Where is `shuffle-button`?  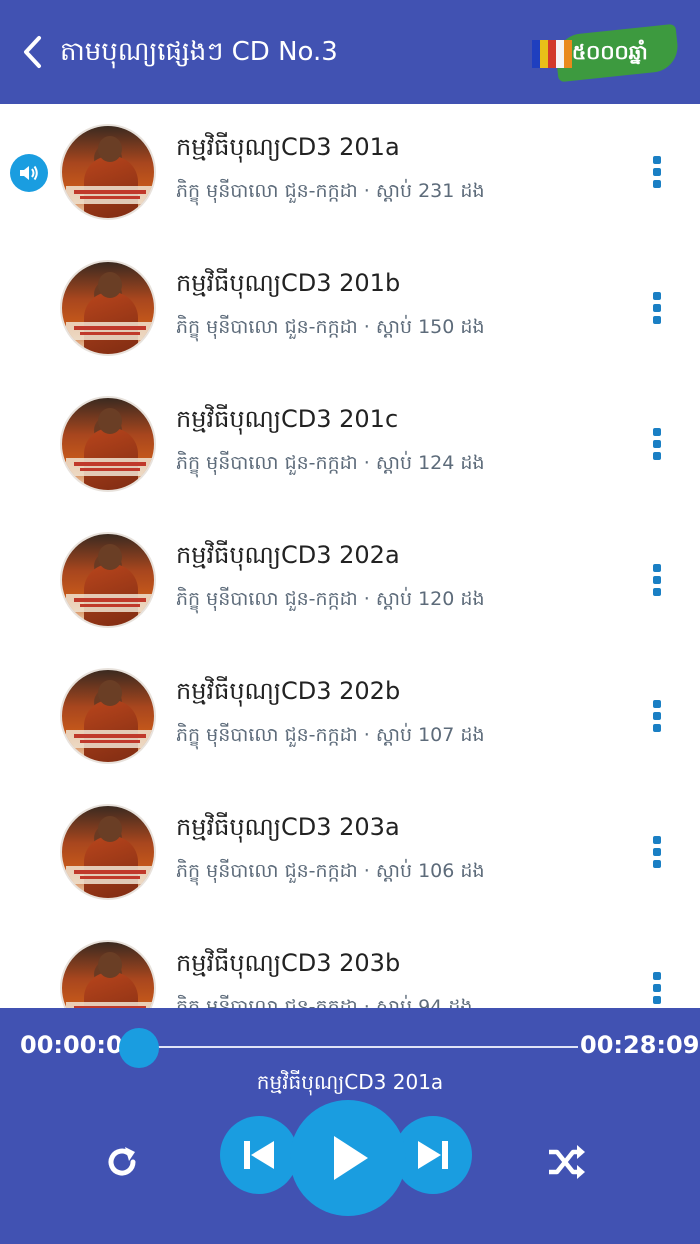
shuffle-button is located at coordinates (566, 1162).